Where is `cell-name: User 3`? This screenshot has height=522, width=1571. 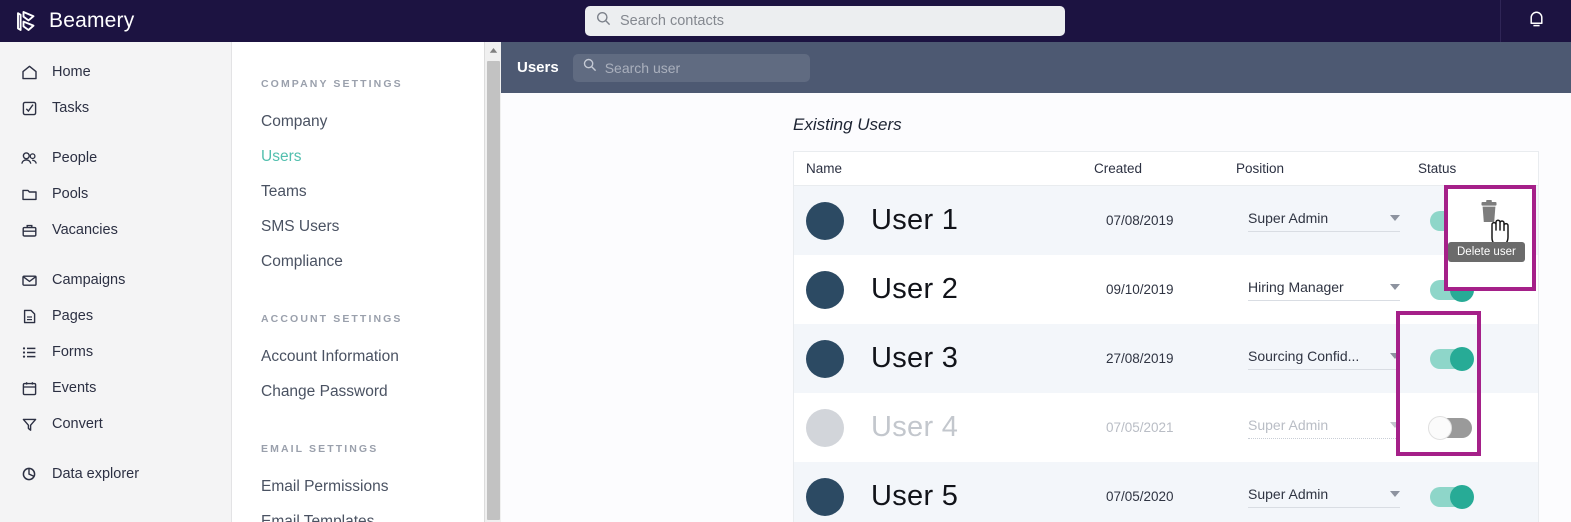
cell-name: User 3 is located at coordinates (944, 358).